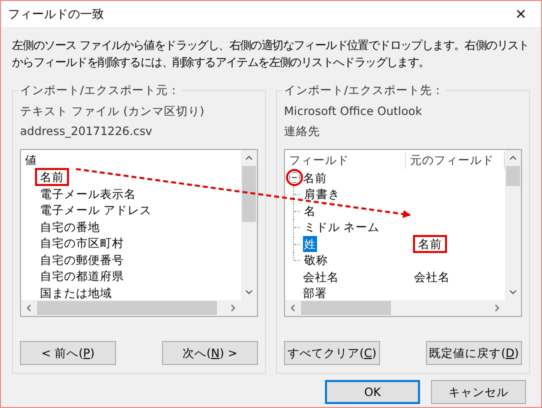 The height and width of the screenshot is (408, 542). Describe the element at coordinates (322, 194) in the screenshot. I see `tree-item: 肩書き` at that location.